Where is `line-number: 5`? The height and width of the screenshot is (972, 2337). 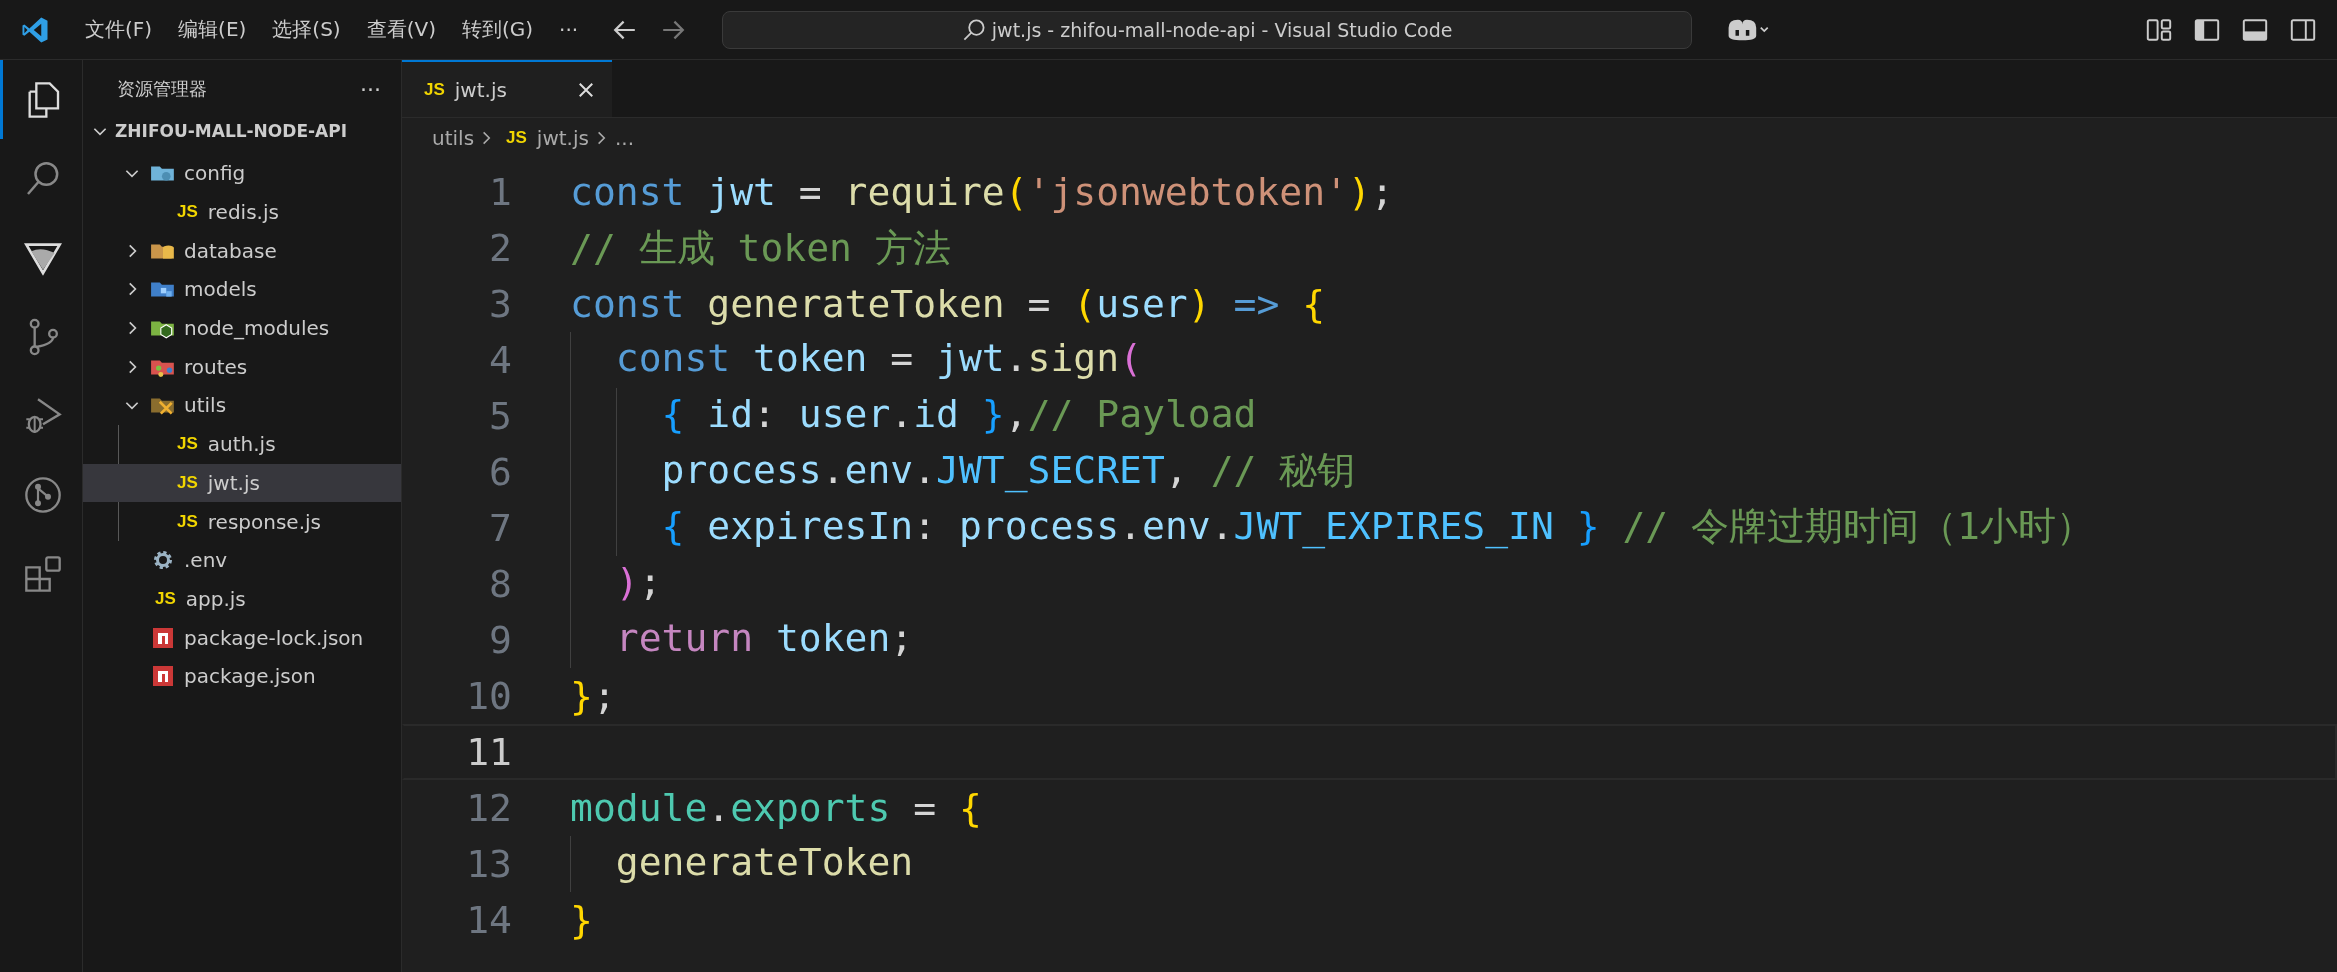
line-number: 5 is located at coordinates (500, 416).